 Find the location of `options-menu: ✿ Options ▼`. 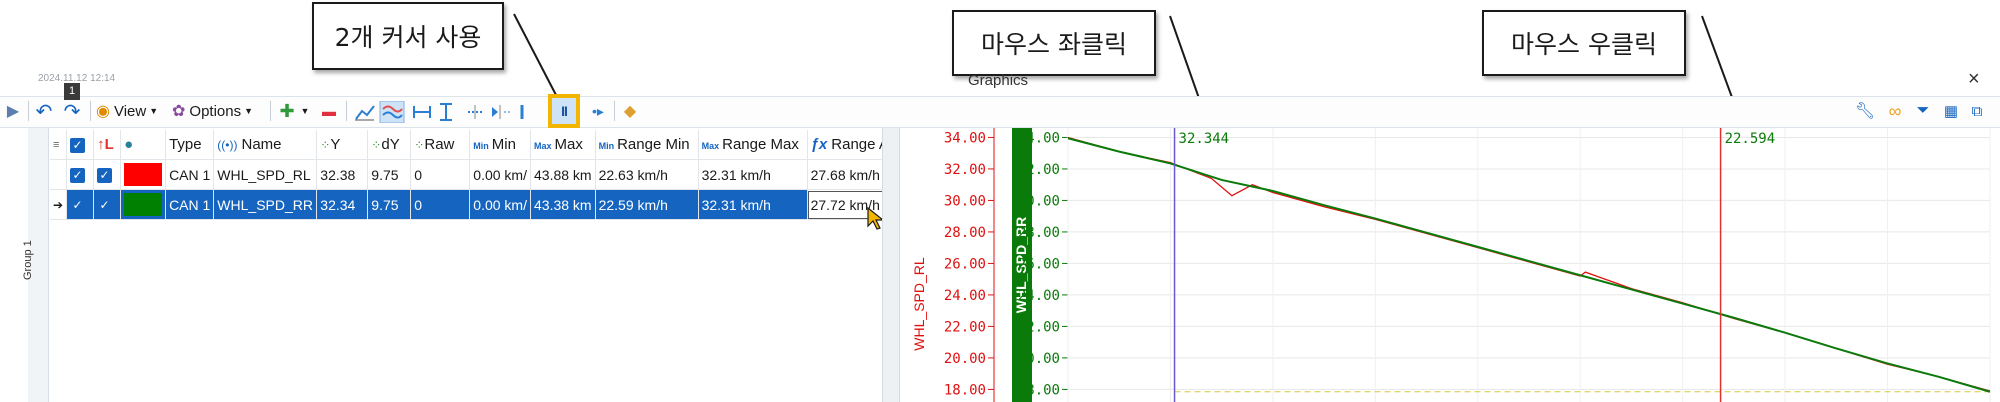

options-menu: ✿ Options ▼ is located at coordinates (218, 111).